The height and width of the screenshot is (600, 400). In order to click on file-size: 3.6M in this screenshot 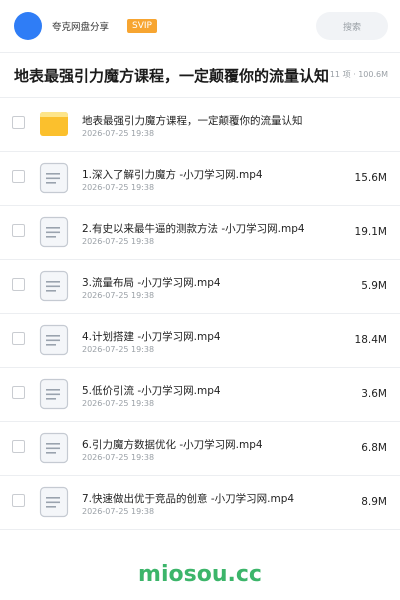, I will do `click(374, 394)`.